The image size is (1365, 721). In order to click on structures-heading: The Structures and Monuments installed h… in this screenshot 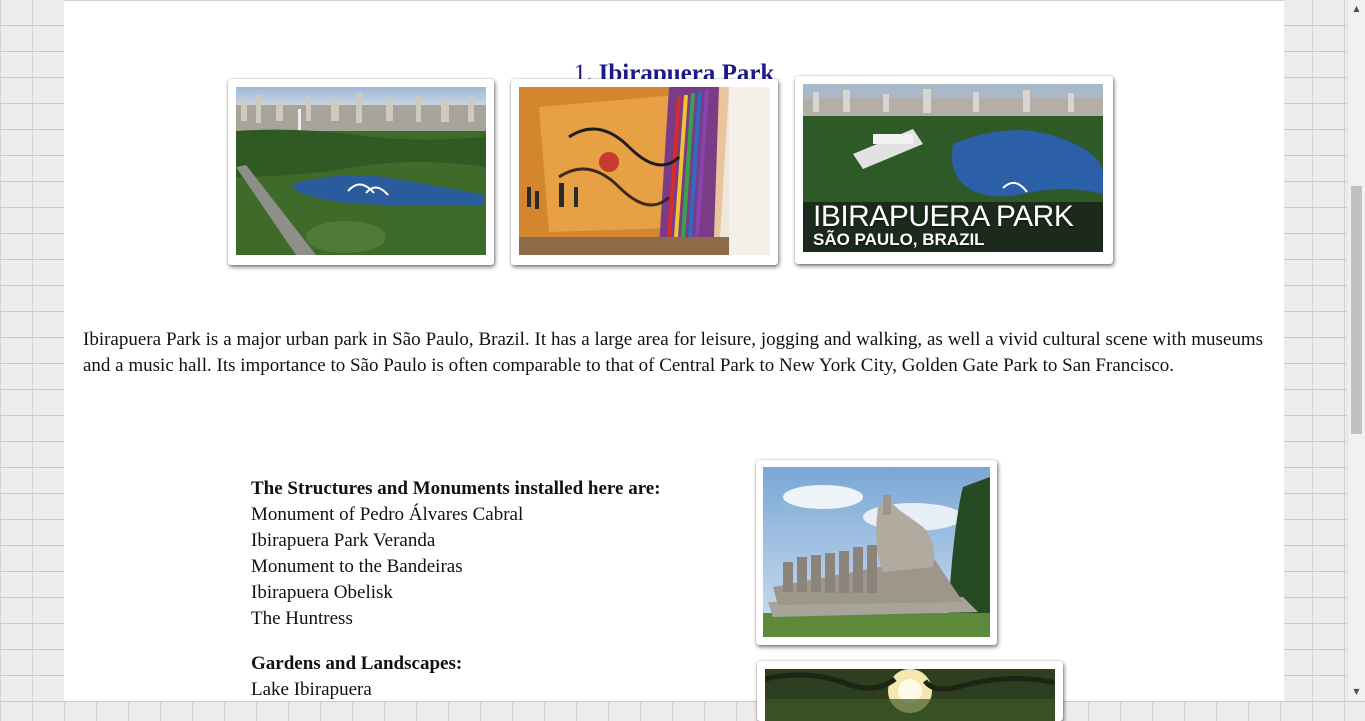, I will do `click(456, 488)`.